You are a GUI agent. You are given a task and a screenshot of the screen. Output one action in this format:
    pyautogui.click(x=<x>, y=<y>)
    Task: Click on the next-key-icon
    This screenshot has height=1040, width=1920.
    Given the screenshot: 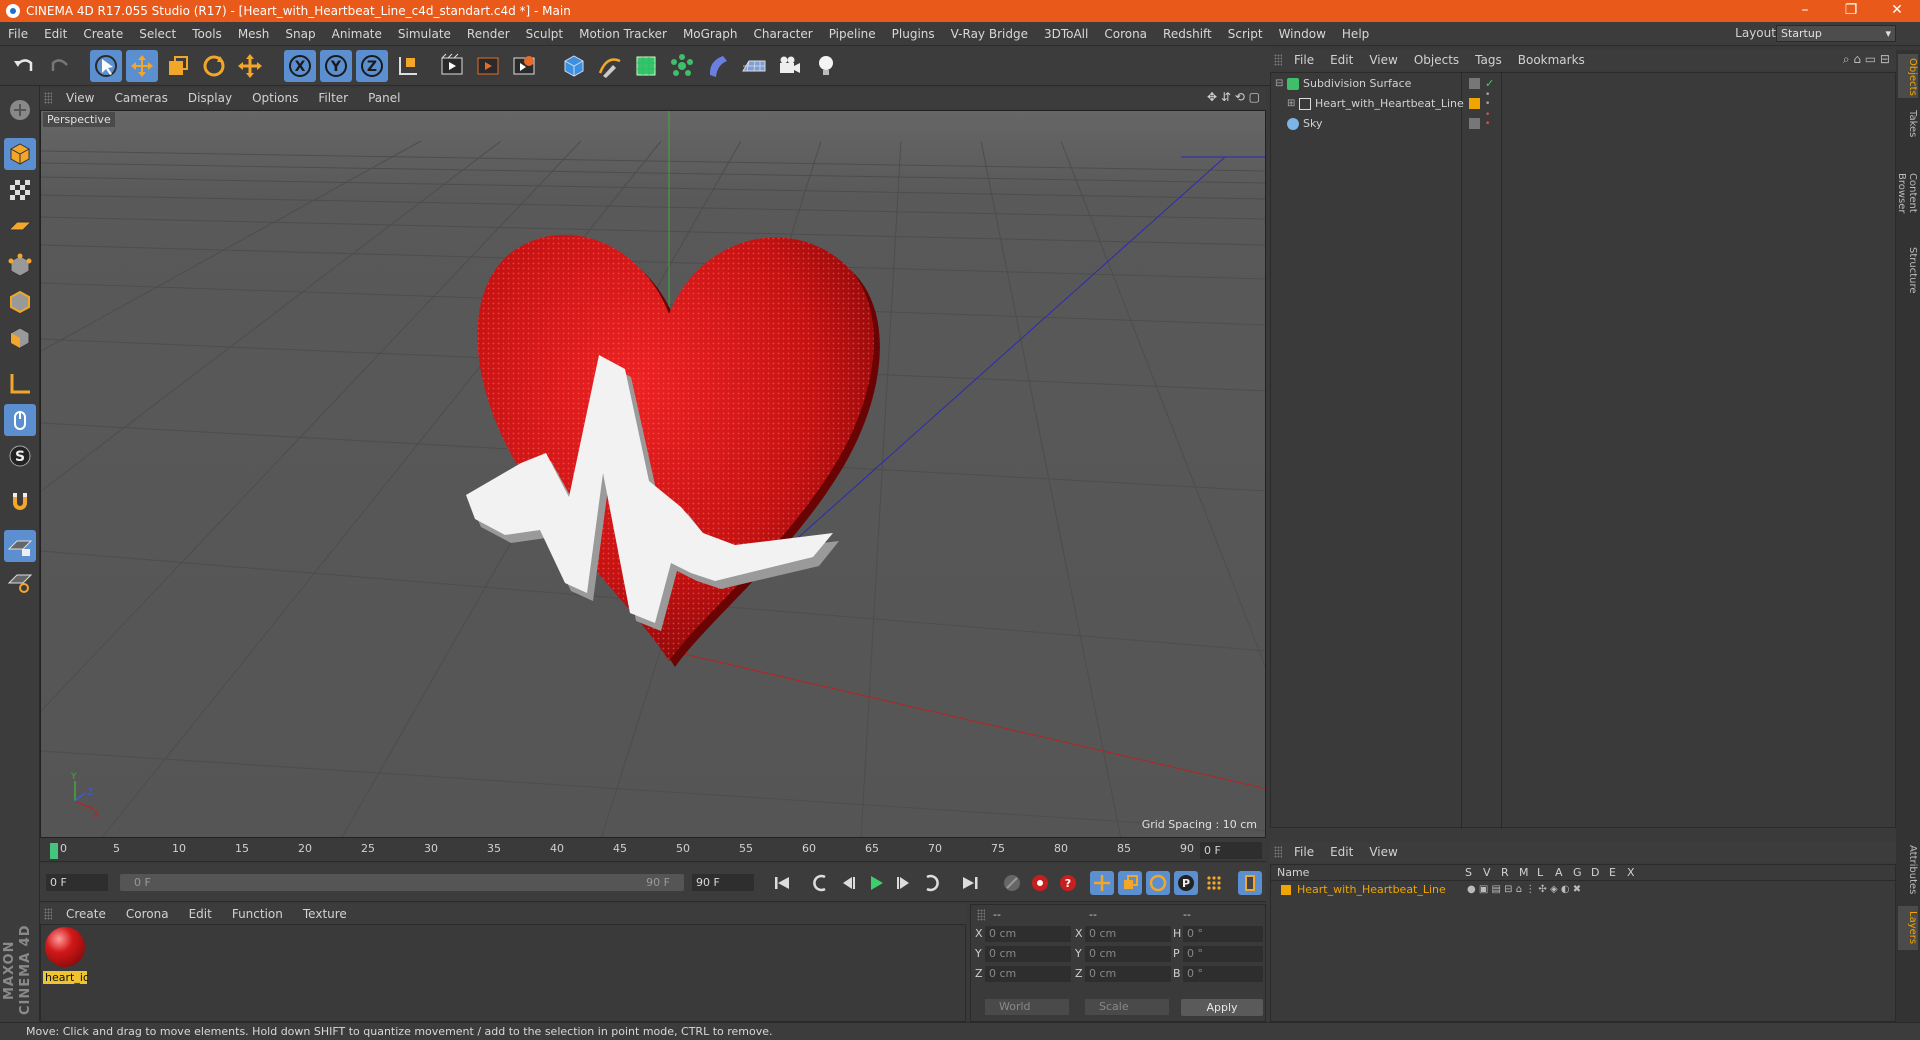 What is the action you would take?
    pyautogui.click(x=932, y=883)
    